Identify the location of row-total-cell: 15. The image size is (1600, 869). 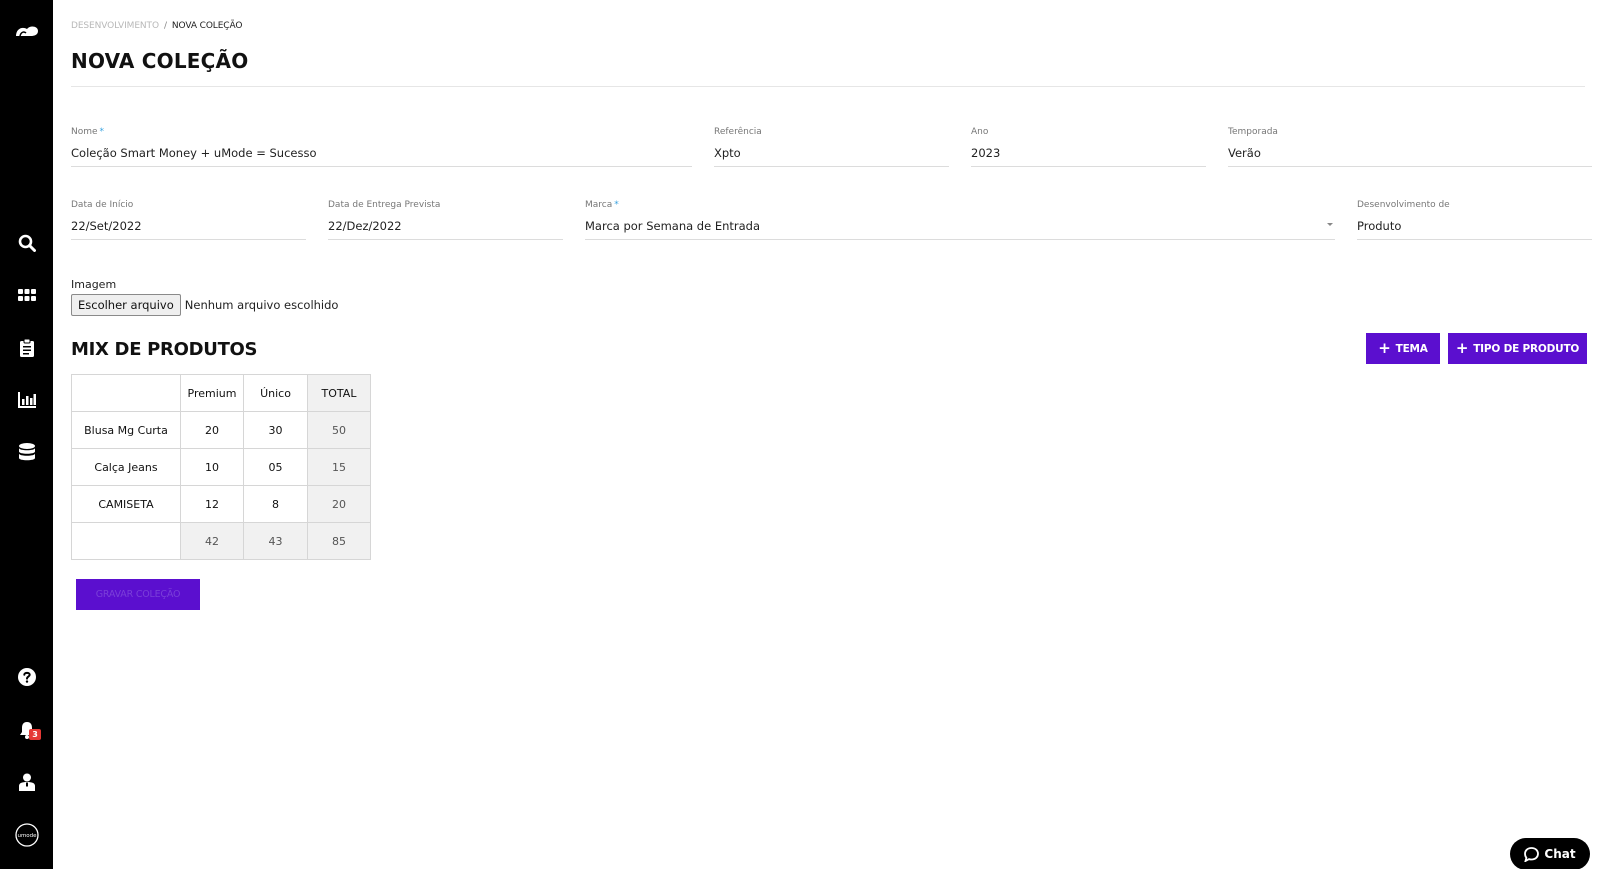
(339, 467).